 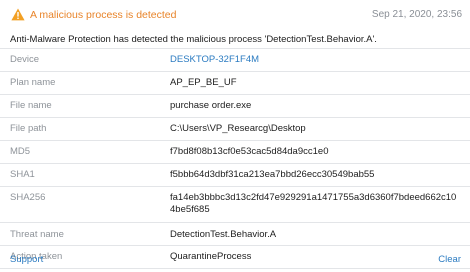 I want to click on device-label: Device, so click(x=25, y=59).